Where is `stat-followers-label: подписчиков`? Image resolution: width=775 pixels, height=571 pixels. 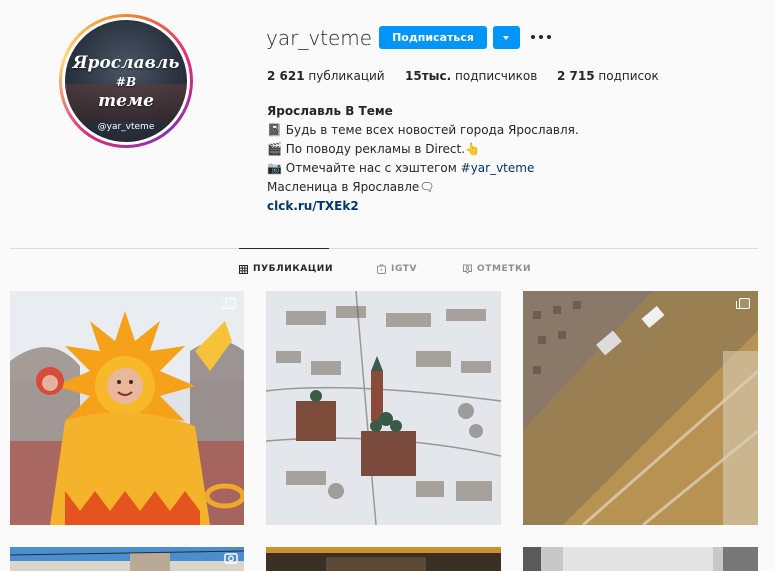
stat-followers-label: подписчиков is located at coordinates (496, 76).